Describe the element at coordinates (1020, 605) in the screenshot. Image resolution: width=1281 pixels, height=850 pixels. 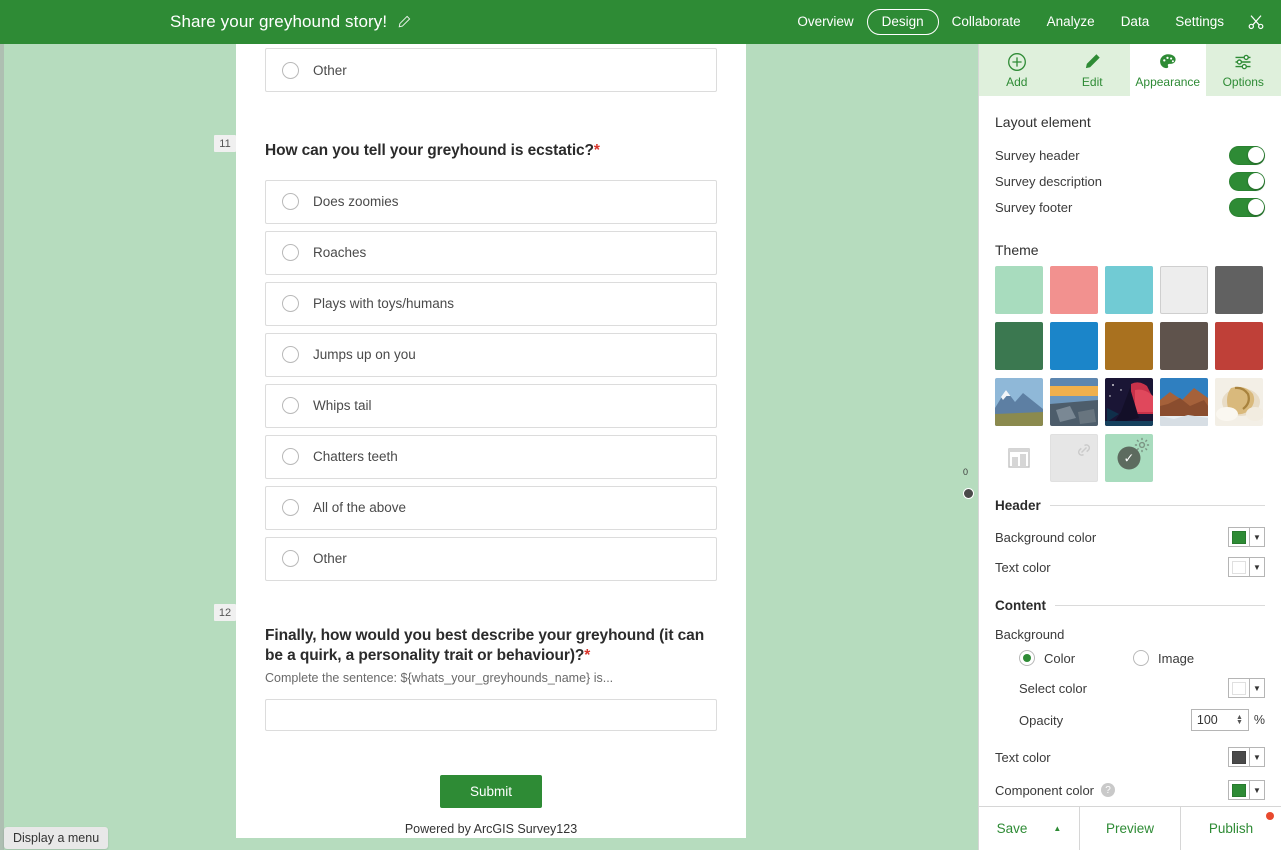
I see `content-section-title: Content` at that location.